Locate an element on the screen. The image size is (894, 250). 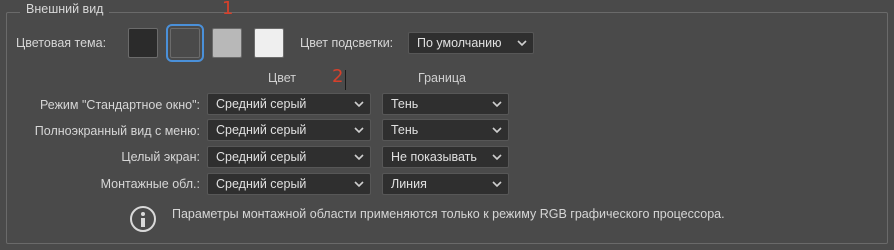
text-cursor is located at coordinates (345, 80).